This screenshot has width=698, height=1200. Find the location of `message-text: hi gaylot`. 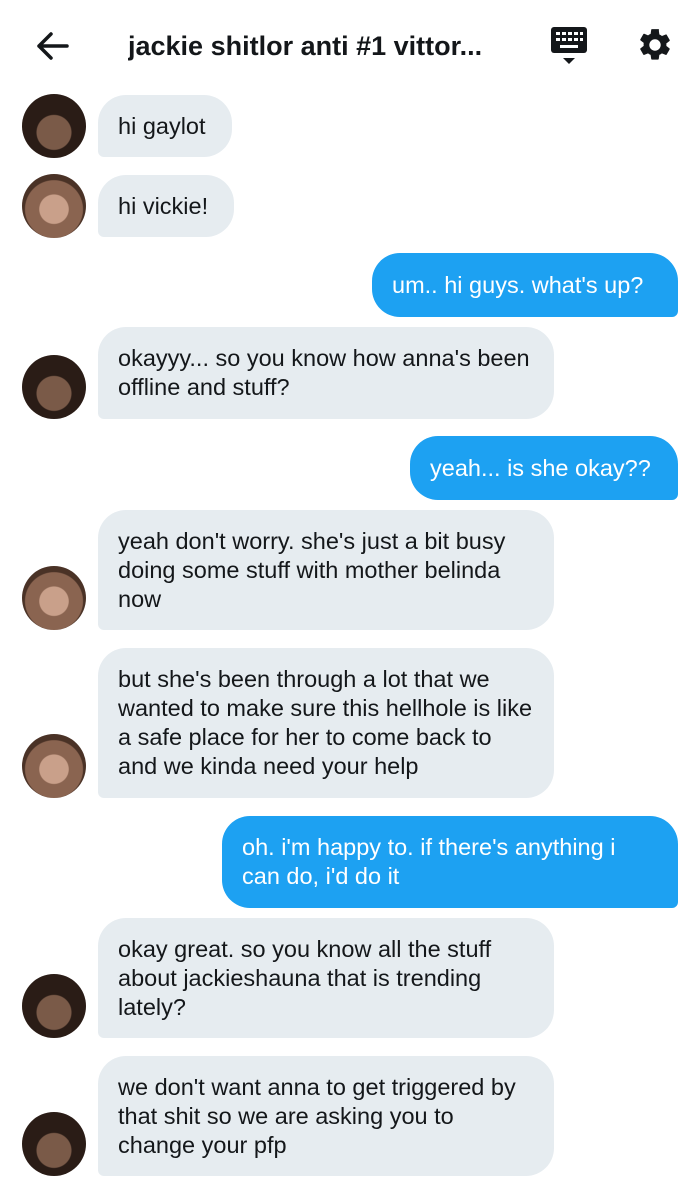

message-text: hi gaylot is located at coordinates (162, 125).